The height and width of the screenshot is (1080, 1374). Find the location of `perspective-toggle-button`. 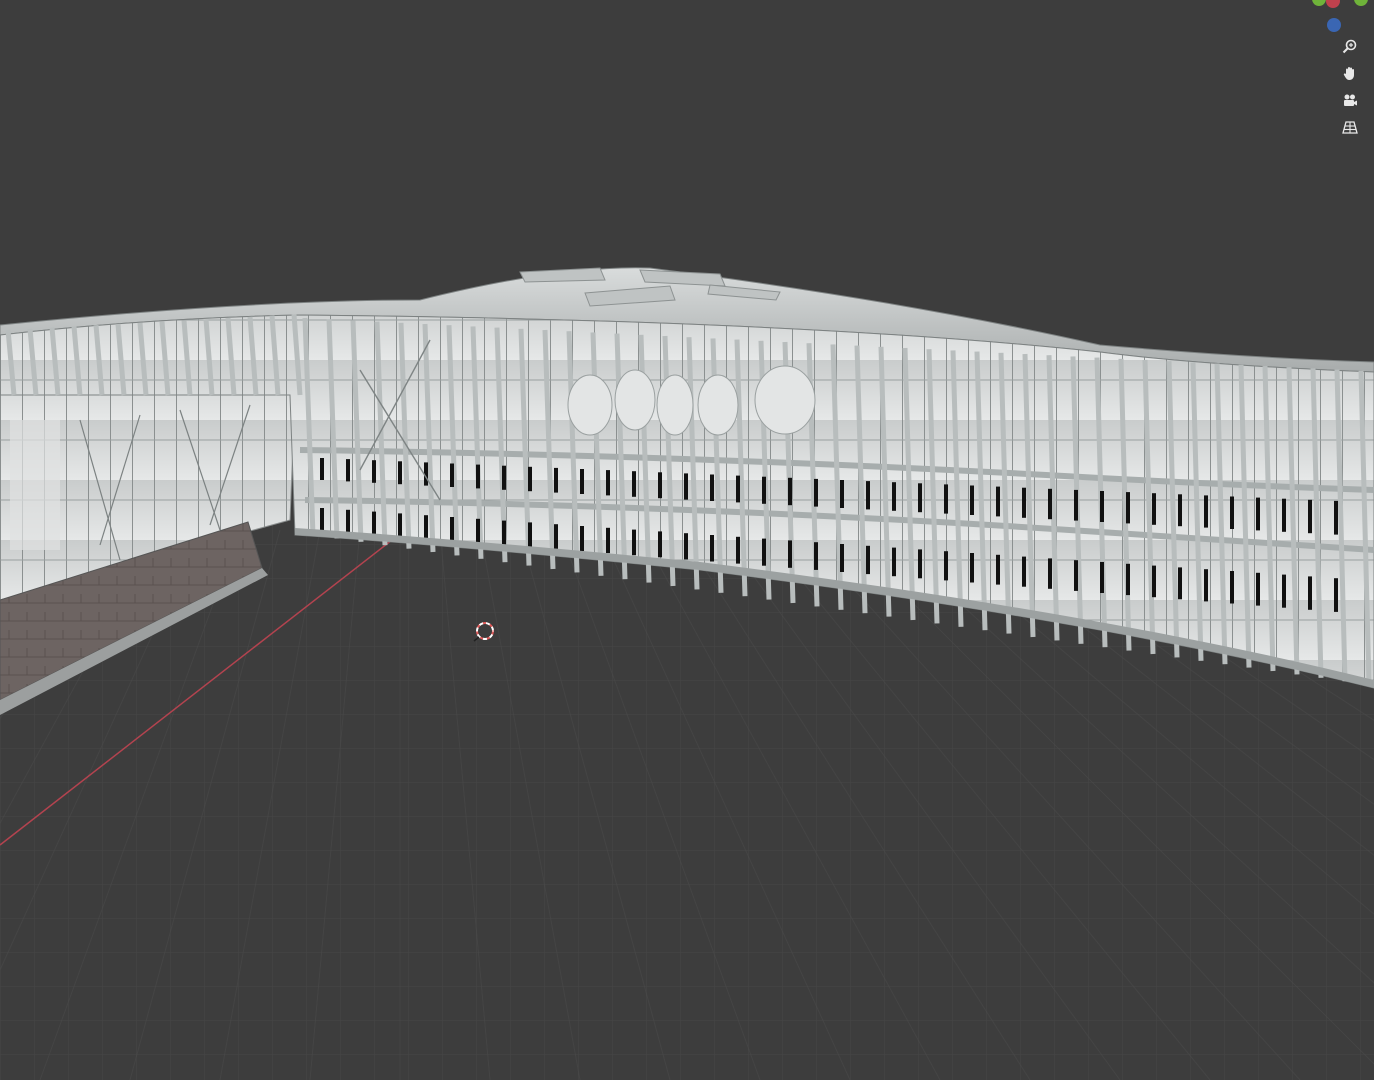

perspective-toggle-button is located at coordinates (1350, 127).